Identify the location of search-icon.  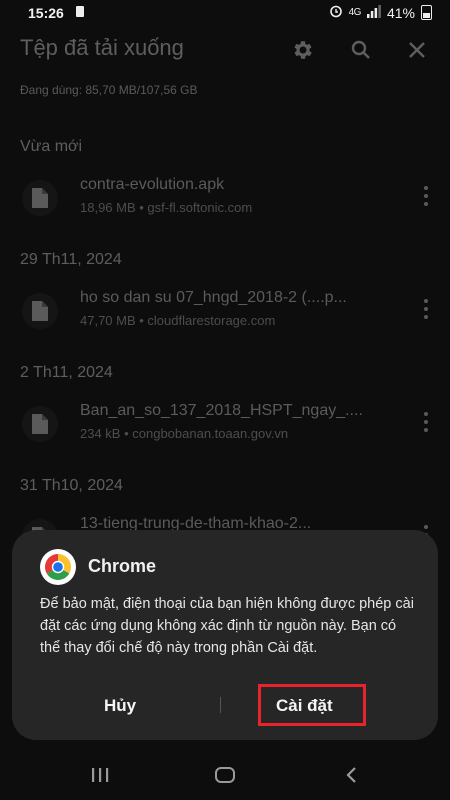
(361, 50).